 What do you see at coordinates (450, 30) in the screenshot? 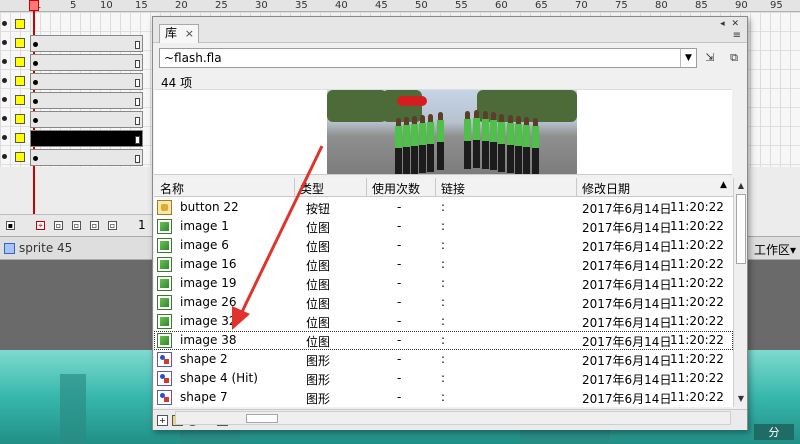
I see `library-titlebar: 库 × ◂ ✕ ≡` at bounding box center [450, 30].